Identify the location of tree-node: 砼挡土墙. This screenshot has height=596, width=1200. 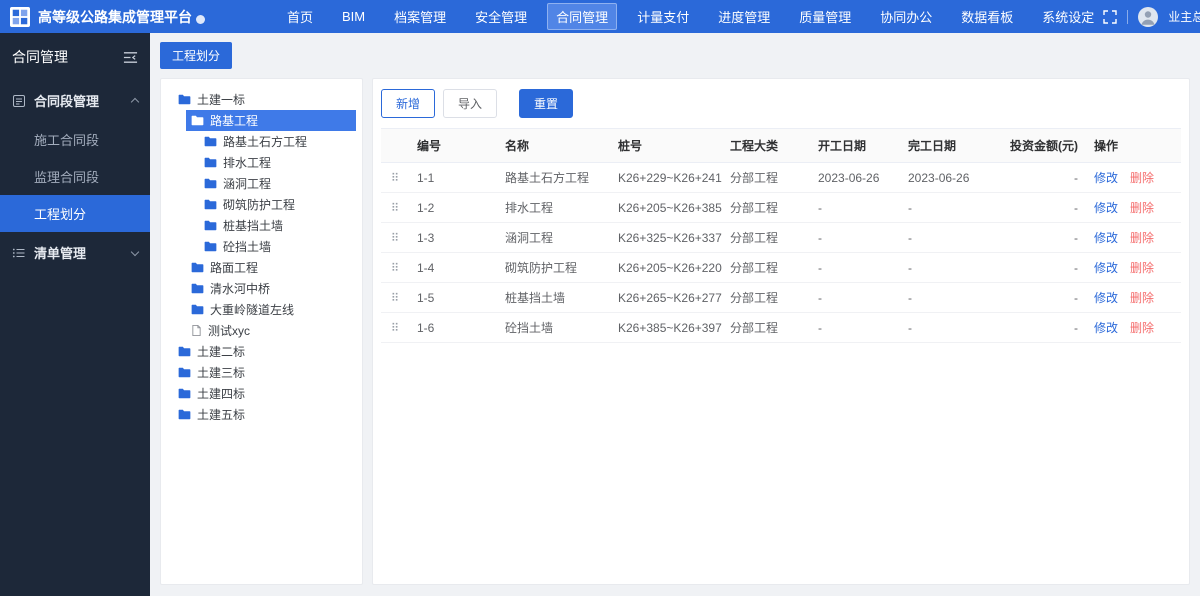
(277, 246).